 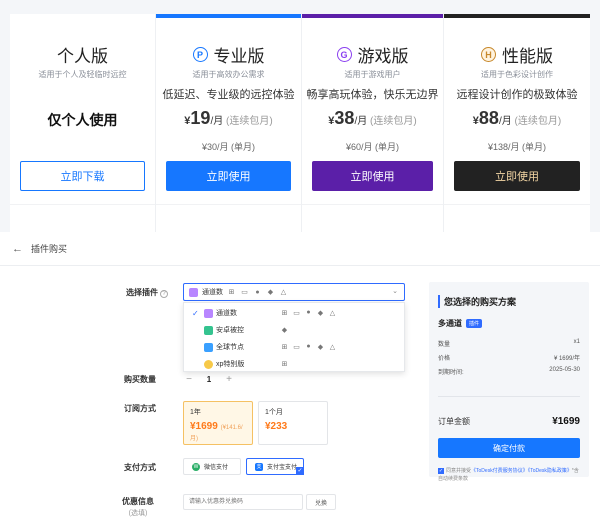 I want to click on privacy-policy-link: 《ToDesk隐私政策》, so click(x=550, y=471).